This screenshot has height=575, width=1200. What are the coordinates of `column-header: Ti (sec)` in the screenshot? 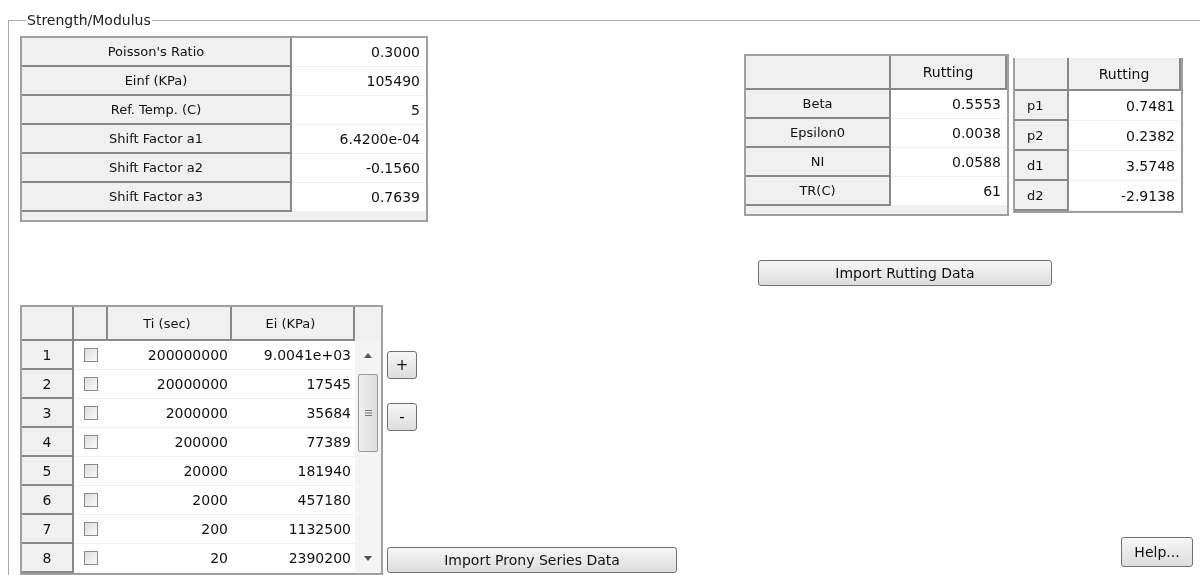 It's located at (170, 324).